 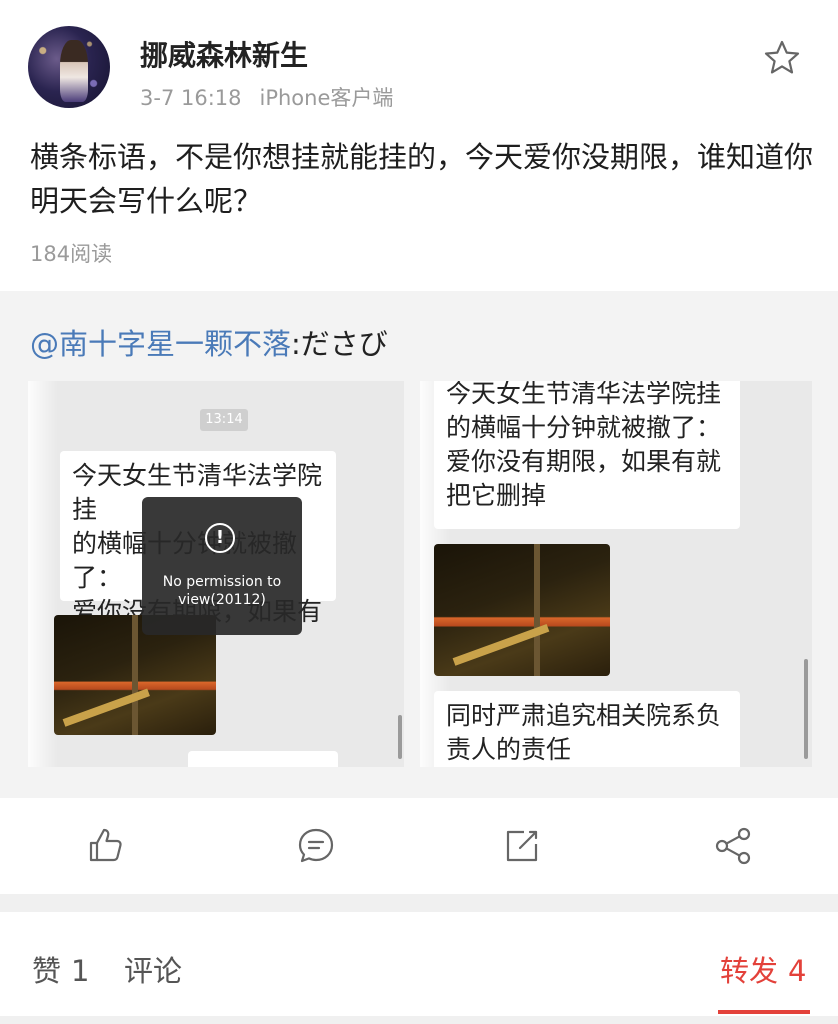 I want to click on tab-comments-label: 评论, so click(x=153, y=971).